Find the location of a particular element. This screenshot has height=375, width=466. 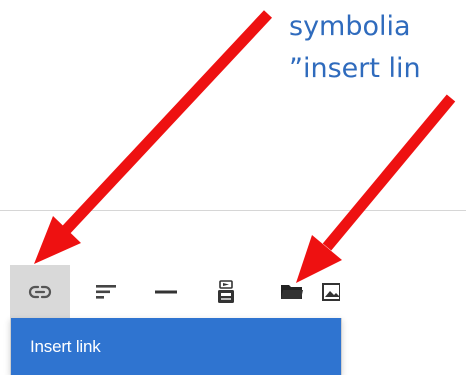

open-folder-button is located at coordinates (292, 291).